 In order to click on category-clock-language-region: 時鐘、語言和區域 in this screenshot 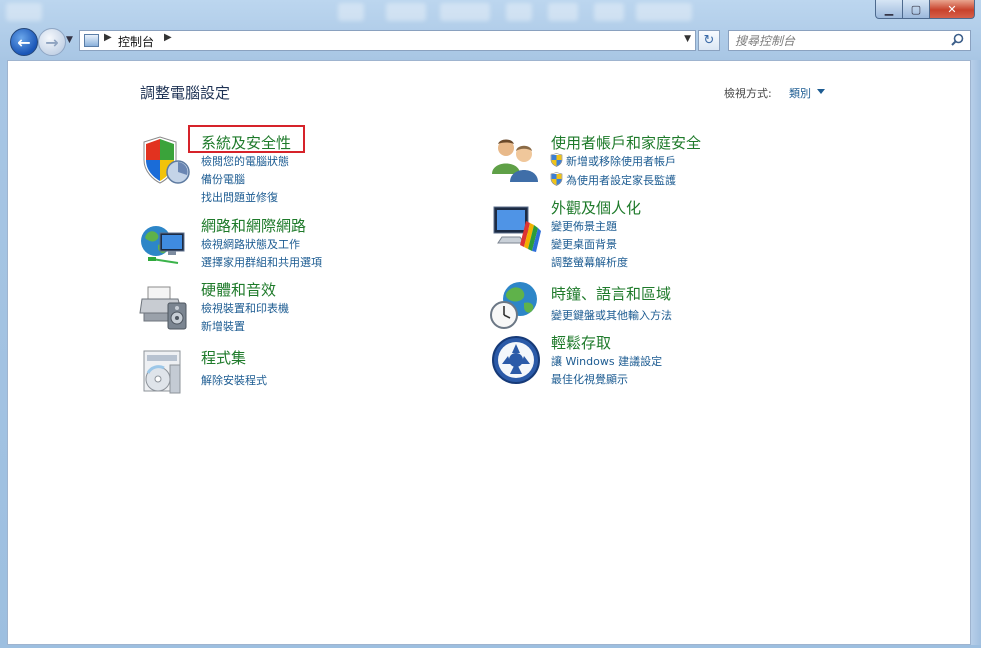, I will do `click(611, 293)`.